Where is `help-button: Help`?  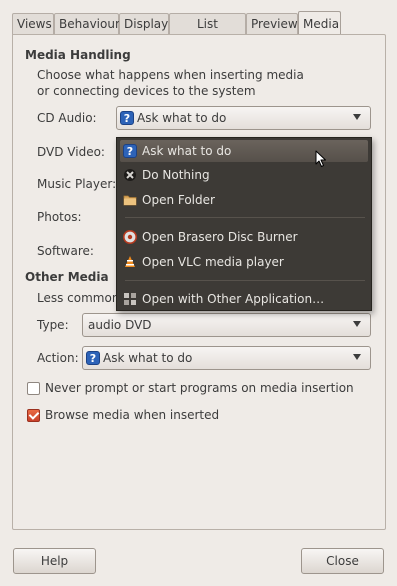
help-button: Help is located at coordinates (54, 561).